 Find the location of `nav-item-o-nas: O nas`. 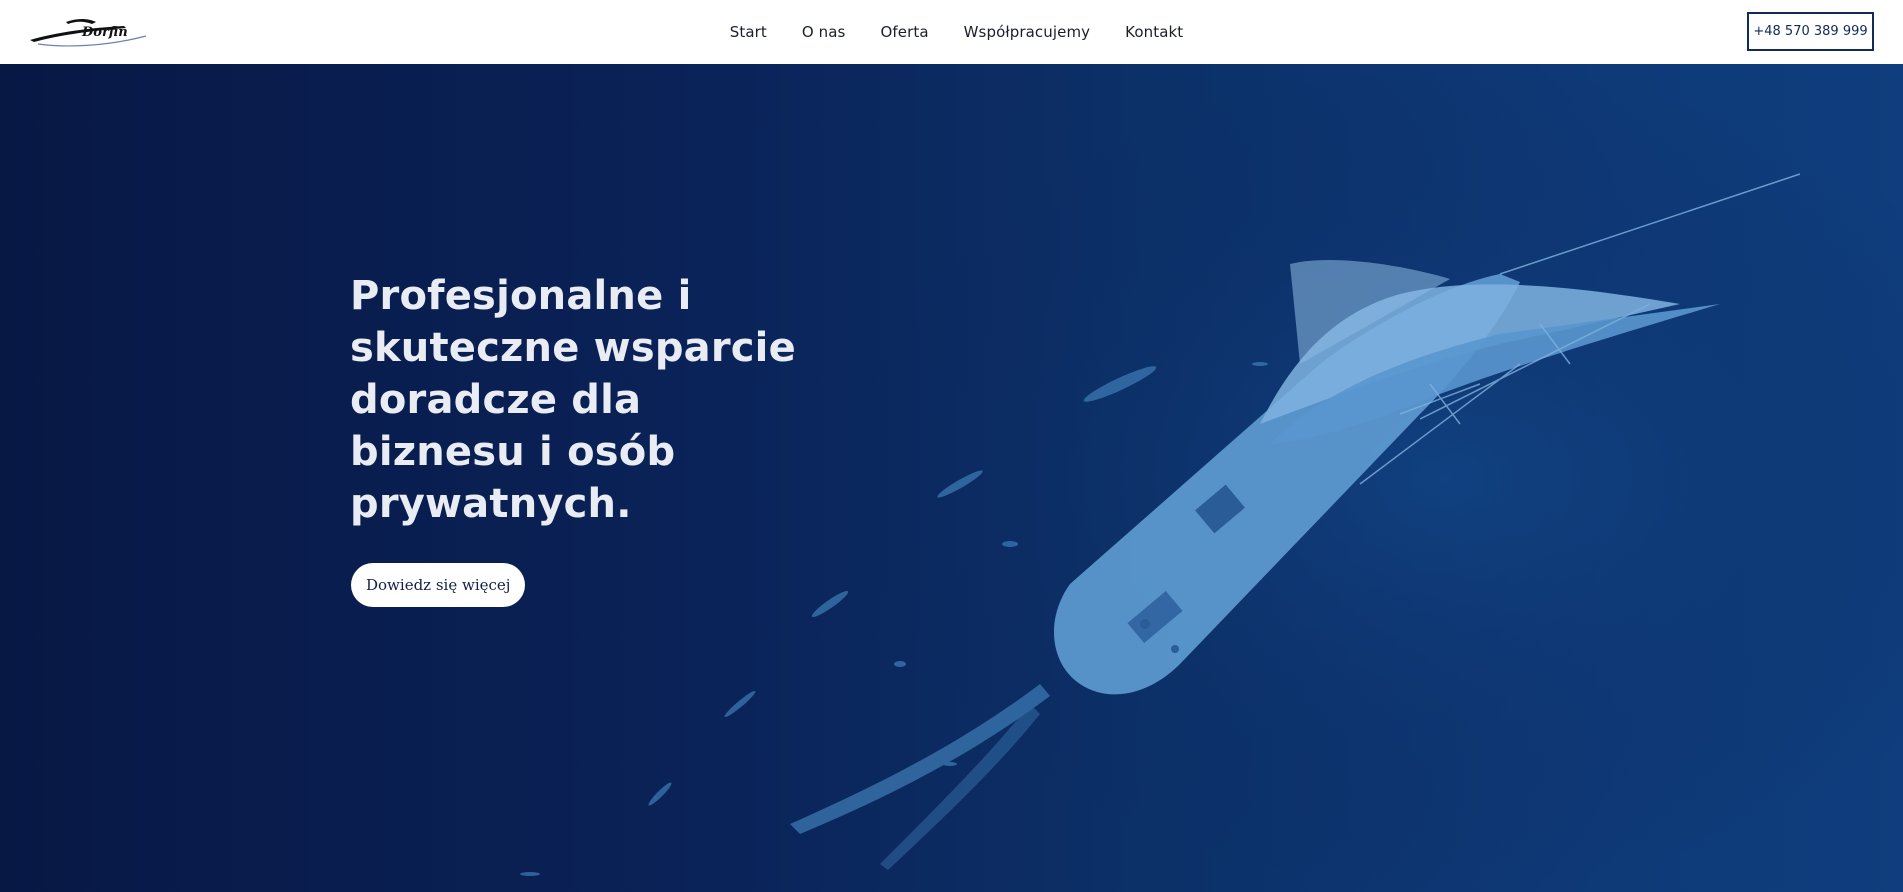

nav-item-o-nas: O nas is located at coordinates (824, 32).